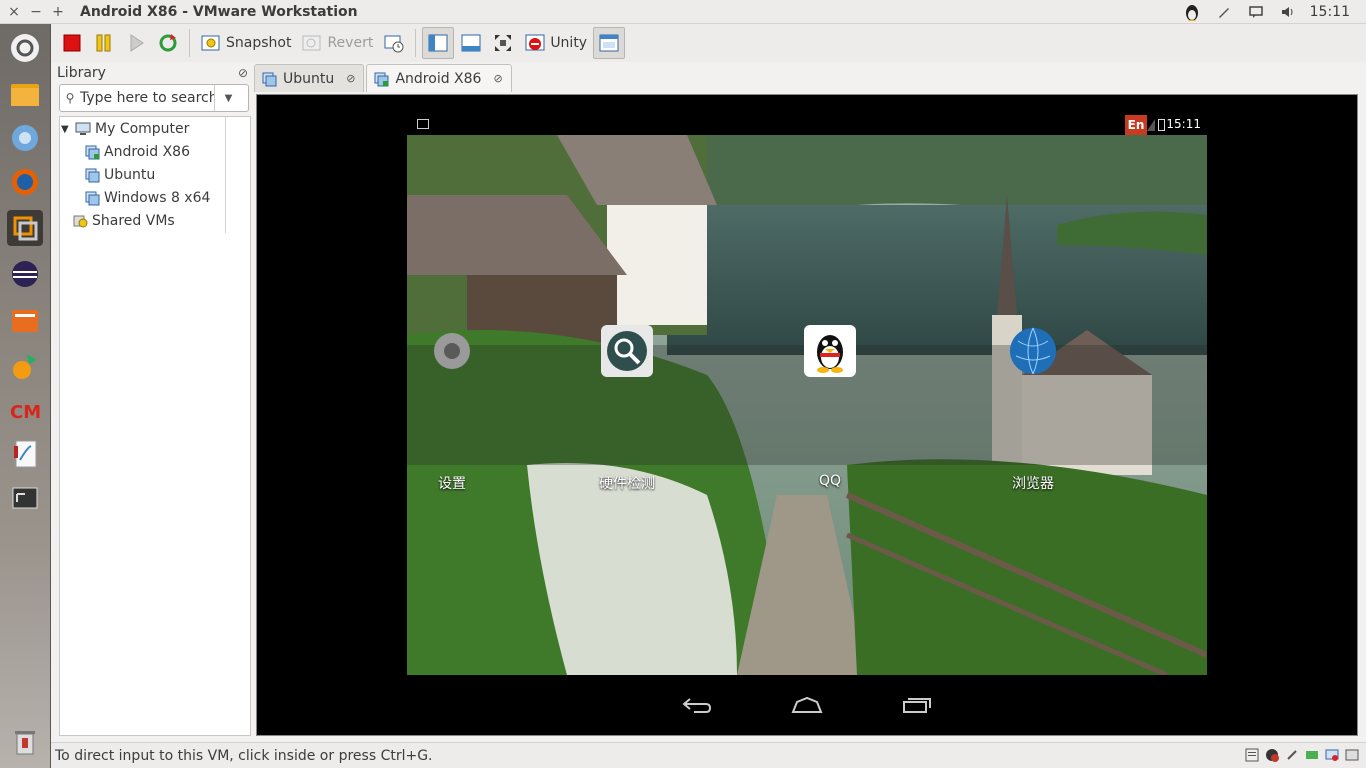  I want to click on home-icon, so click(807, 704).